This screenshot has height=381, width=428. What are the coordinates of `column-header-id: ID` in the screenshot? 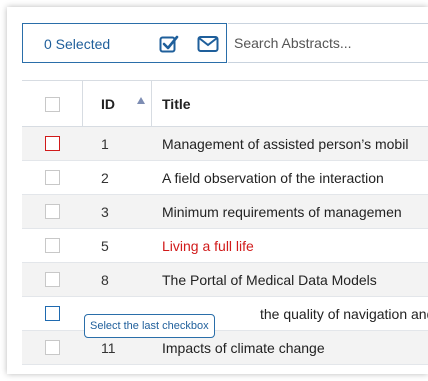 It's located at (108, 104).